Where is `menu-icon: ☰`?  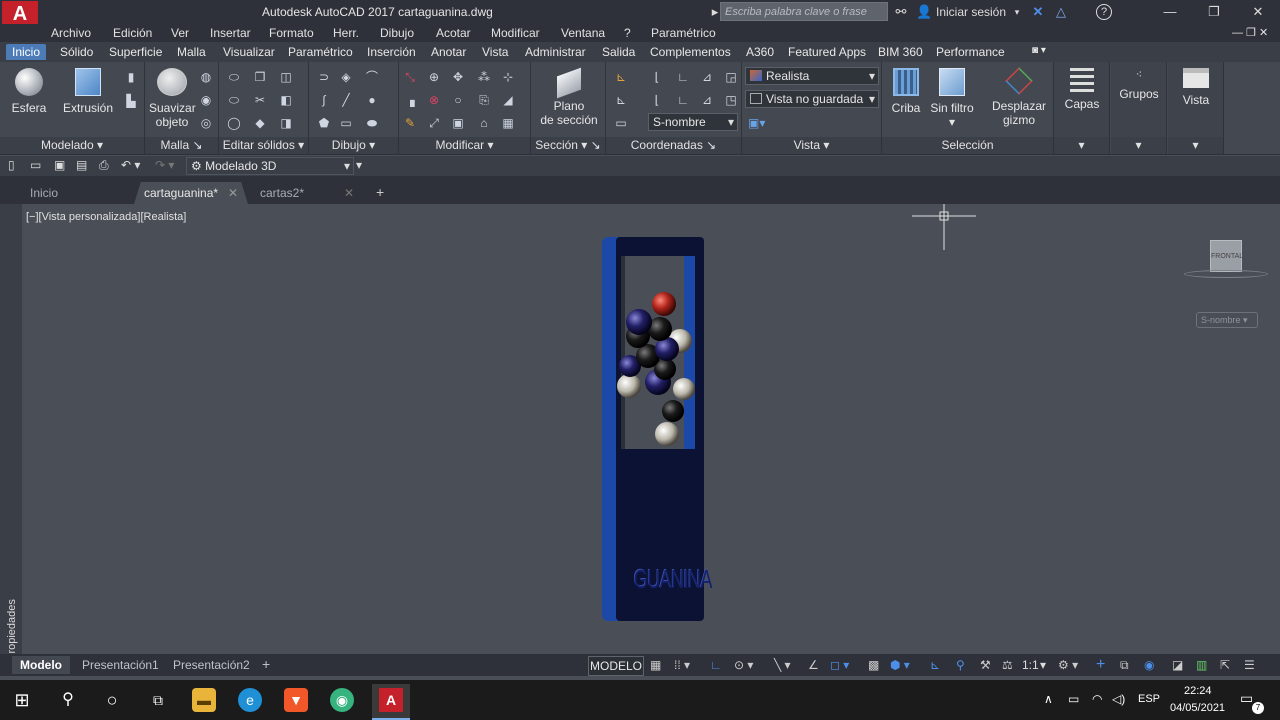 menu-icon: ☰ is located at coordinates (1249, 665).